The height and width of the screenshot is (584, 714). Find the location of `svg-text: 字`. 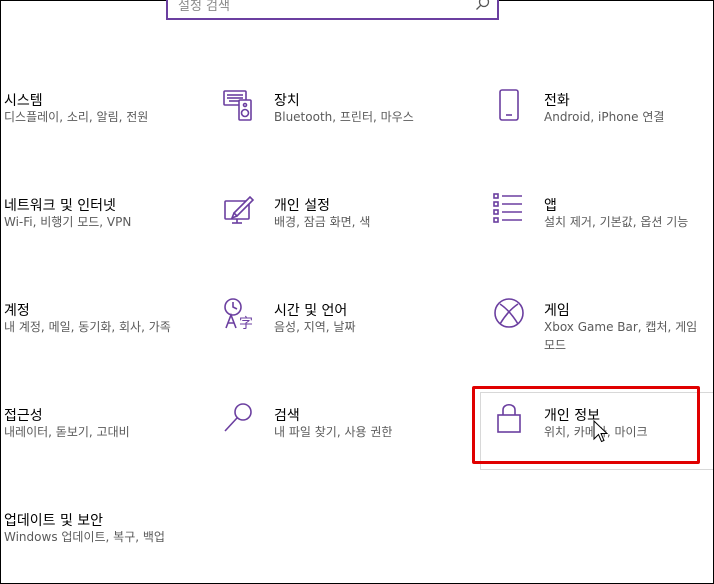

svg-text: 字 is located at coordinates (246, 323).